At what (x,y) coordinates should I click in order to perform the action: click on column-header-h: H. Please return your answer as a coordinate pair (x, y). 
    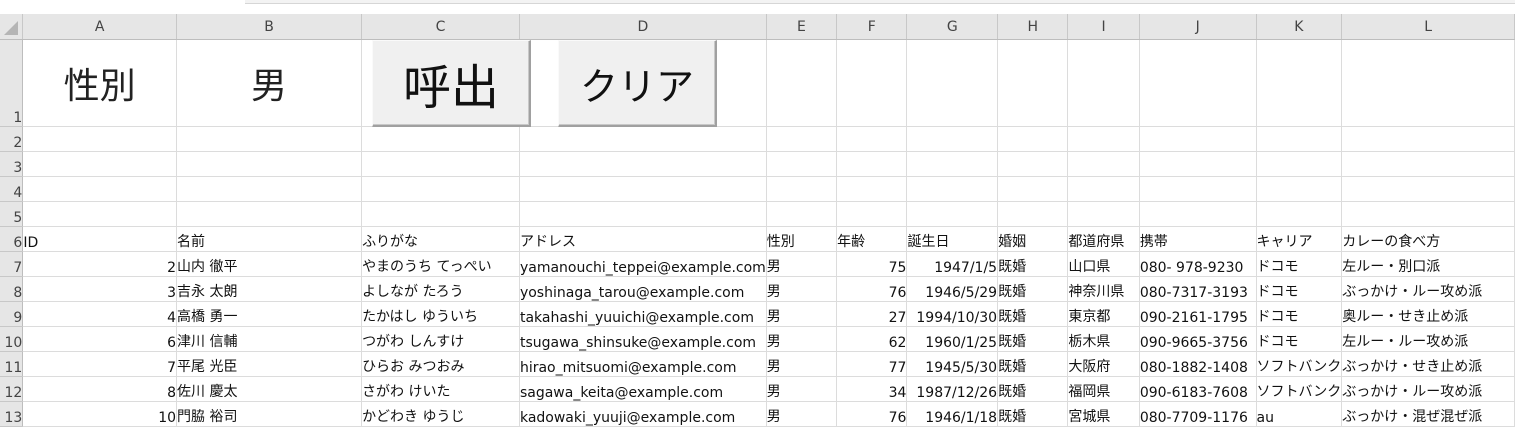
    Looking at the image, I should click on (1033, 27).